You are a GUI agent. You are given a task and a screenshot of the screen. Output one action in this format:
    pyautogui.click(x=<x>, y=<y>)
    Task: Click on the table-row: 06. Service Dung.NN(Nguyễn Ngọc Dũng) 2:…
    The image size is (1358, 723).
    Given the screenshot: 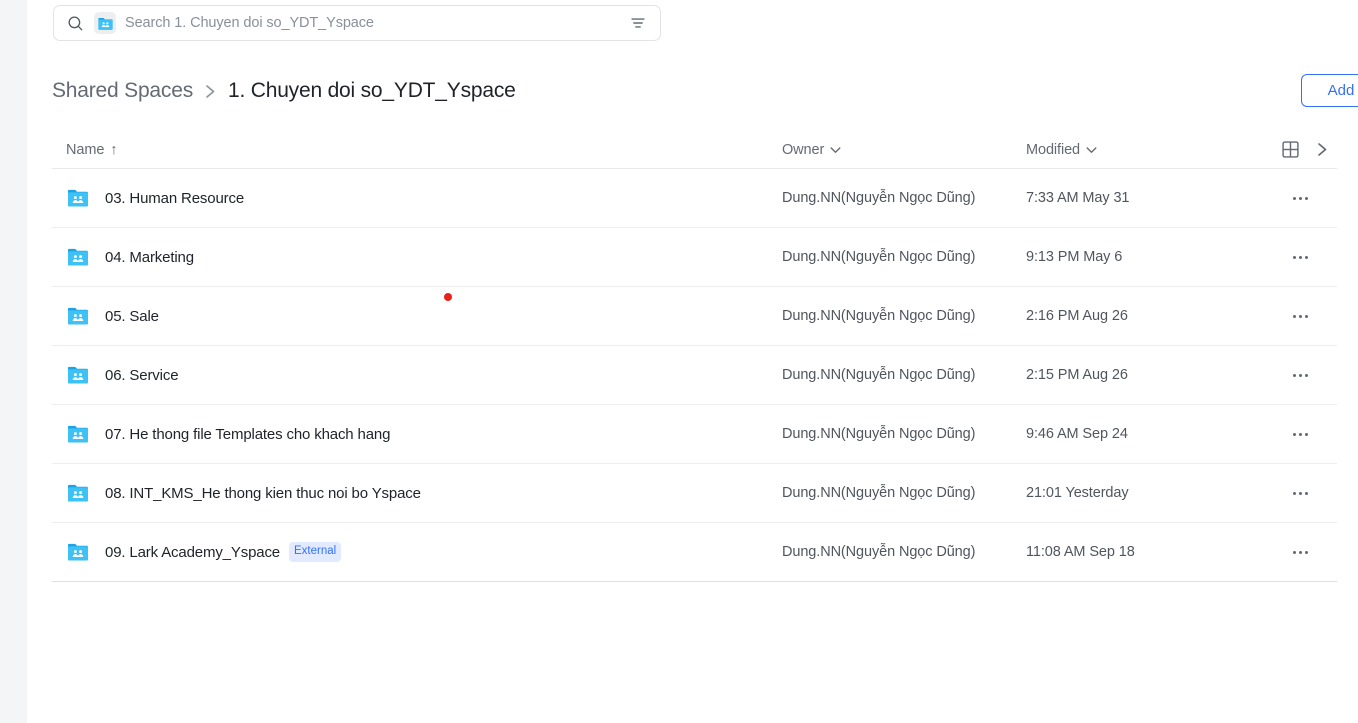 What is the action you would take?
    pyautogui.click(x=694, y=375)
    